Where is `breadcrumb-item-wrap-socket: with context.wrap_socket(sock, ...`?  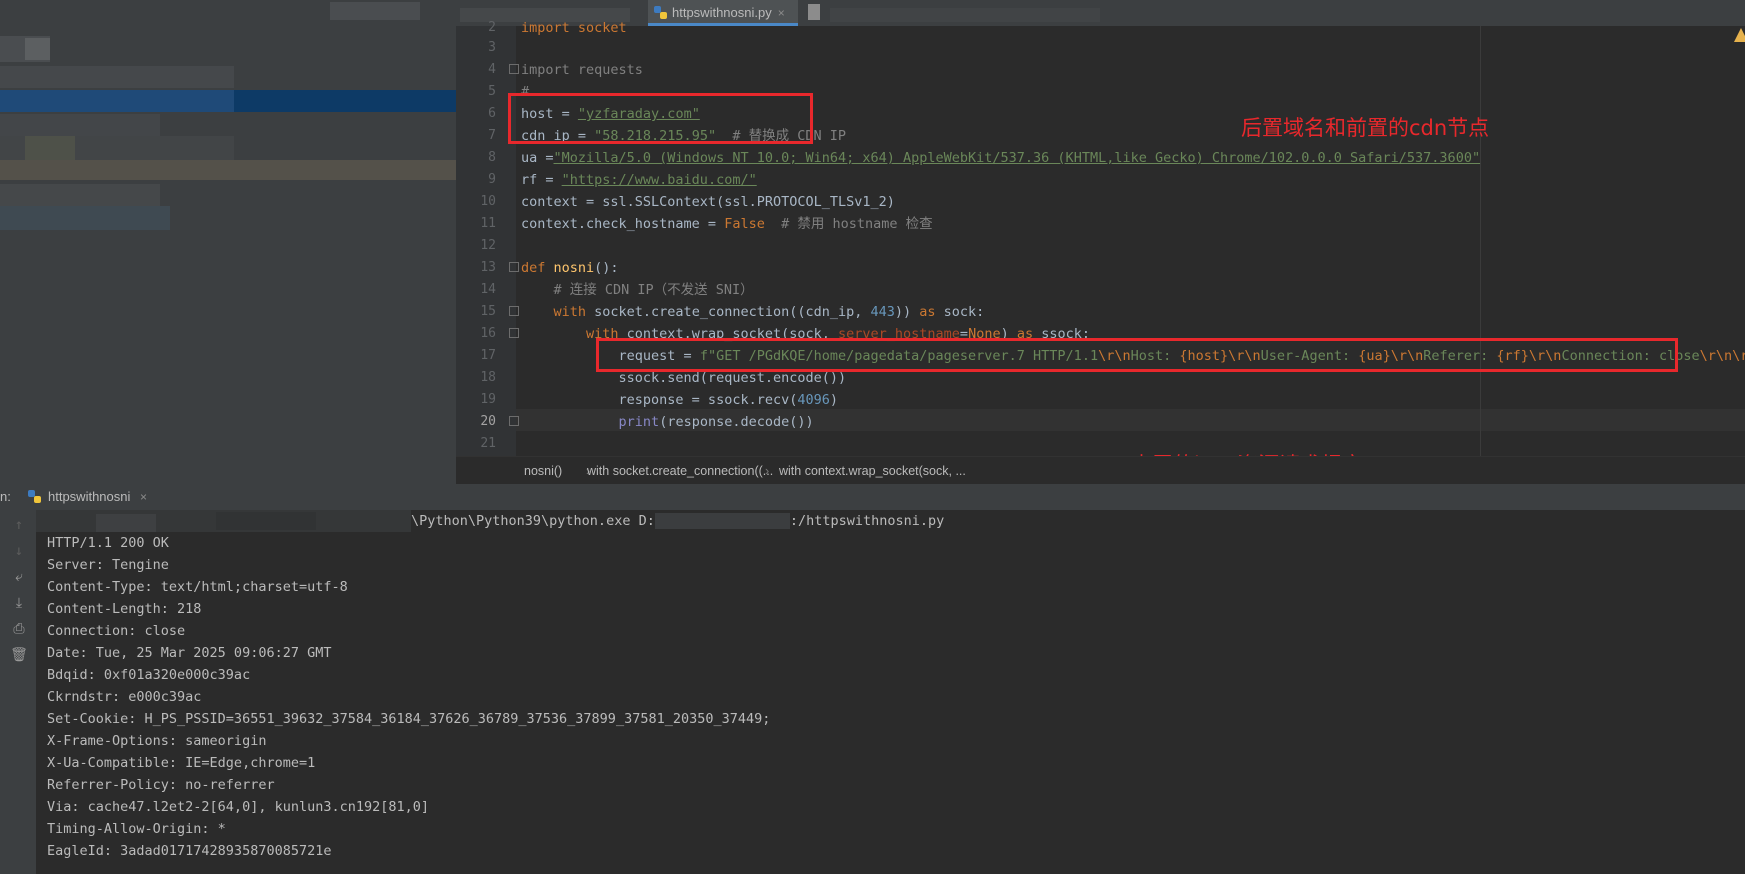
breadcrumb-item-wrap-socket: with context.wrap_socket(sock, ... is located at coordinates (872, 471).